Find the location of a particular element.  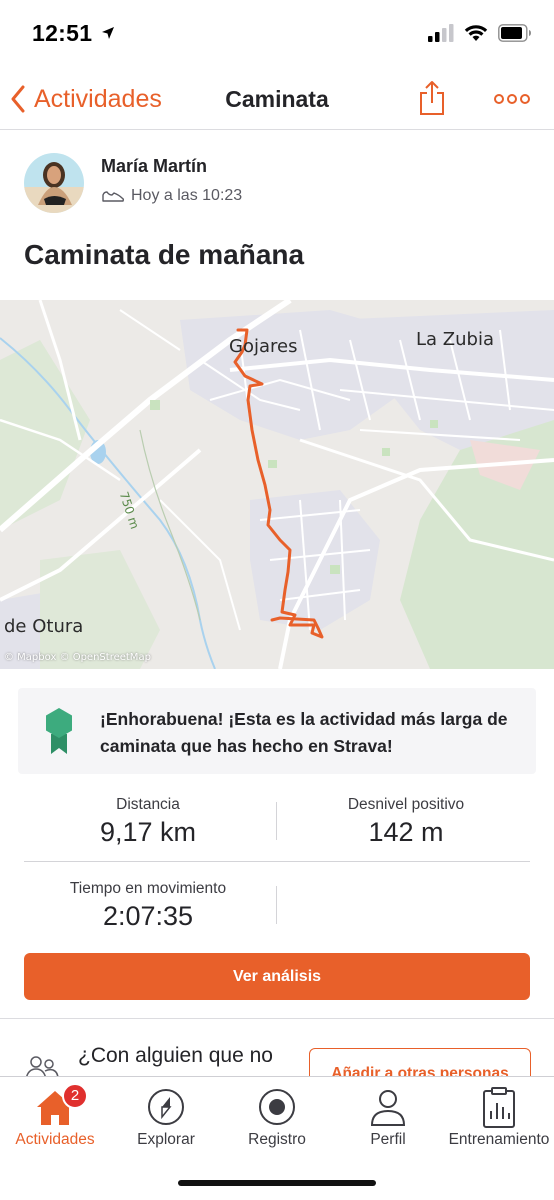

activity-meta: Hoy a las 10:23 is located at coordinates (171, 196).